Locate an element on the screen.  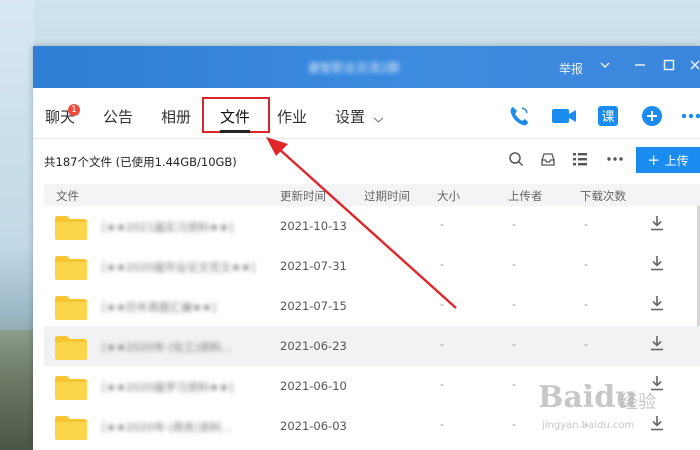
files-tab-highlight-box is located at coordinates (236, 115).